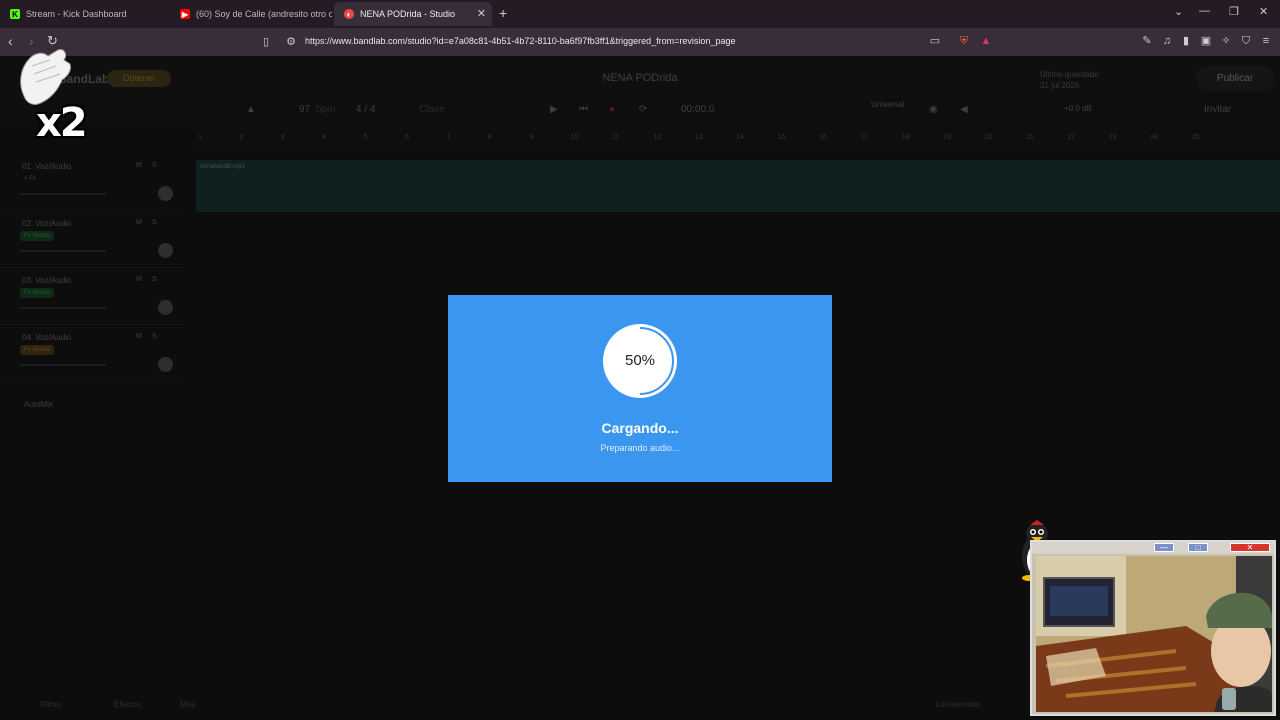 This screenshot has width=1280, height=720. Describe the element at coordinates (481, 13) in the screenshot. I see `close-tab-icon: ✕` at that location.